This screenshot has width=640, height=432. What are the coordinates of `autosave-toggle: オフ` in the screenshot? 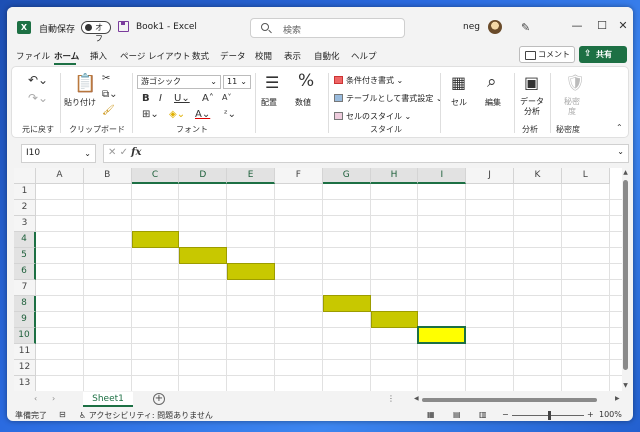 It's located at (96, 32).